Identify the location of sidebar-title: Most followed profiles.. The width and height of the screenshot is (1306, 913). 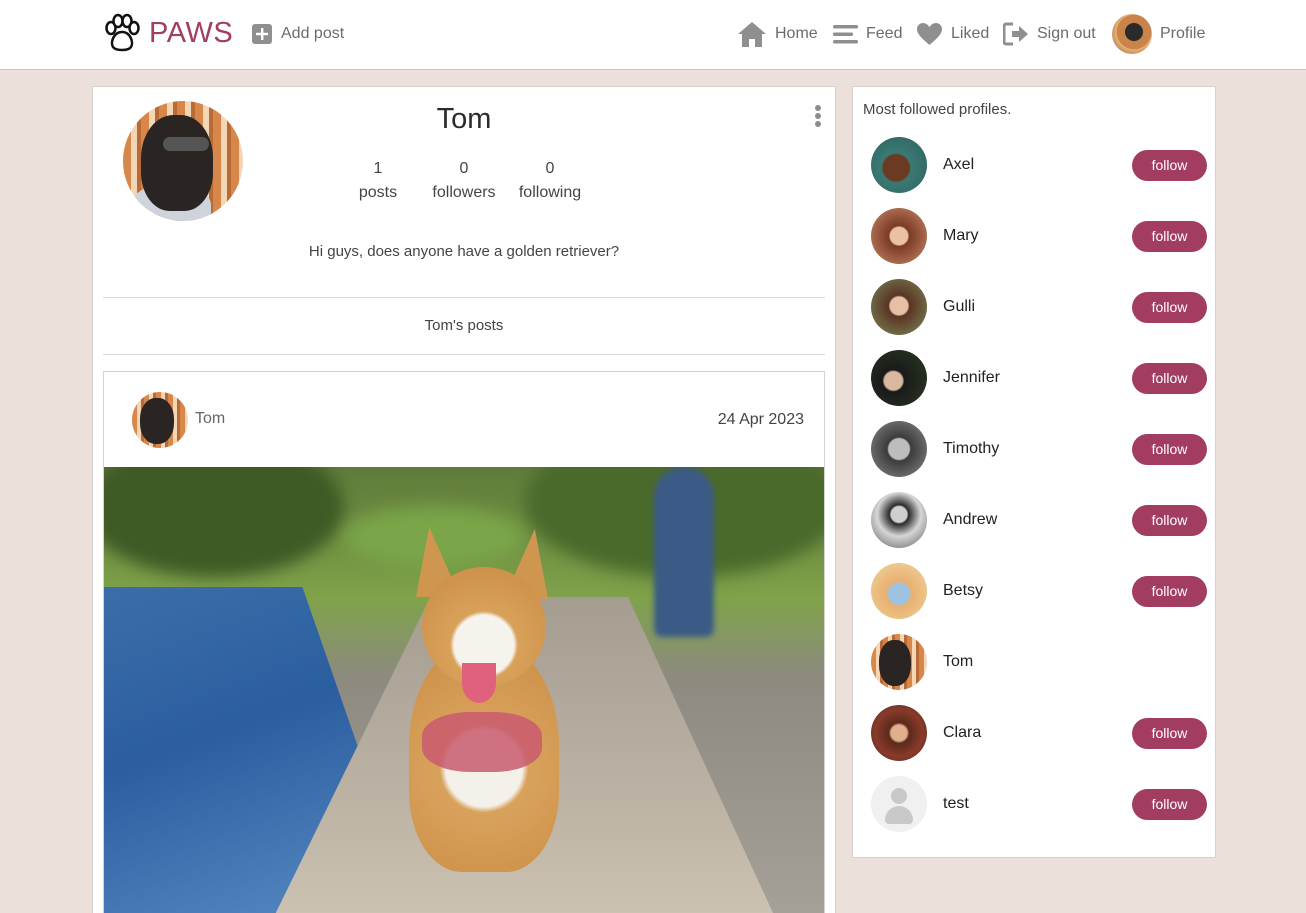
(937, 109).